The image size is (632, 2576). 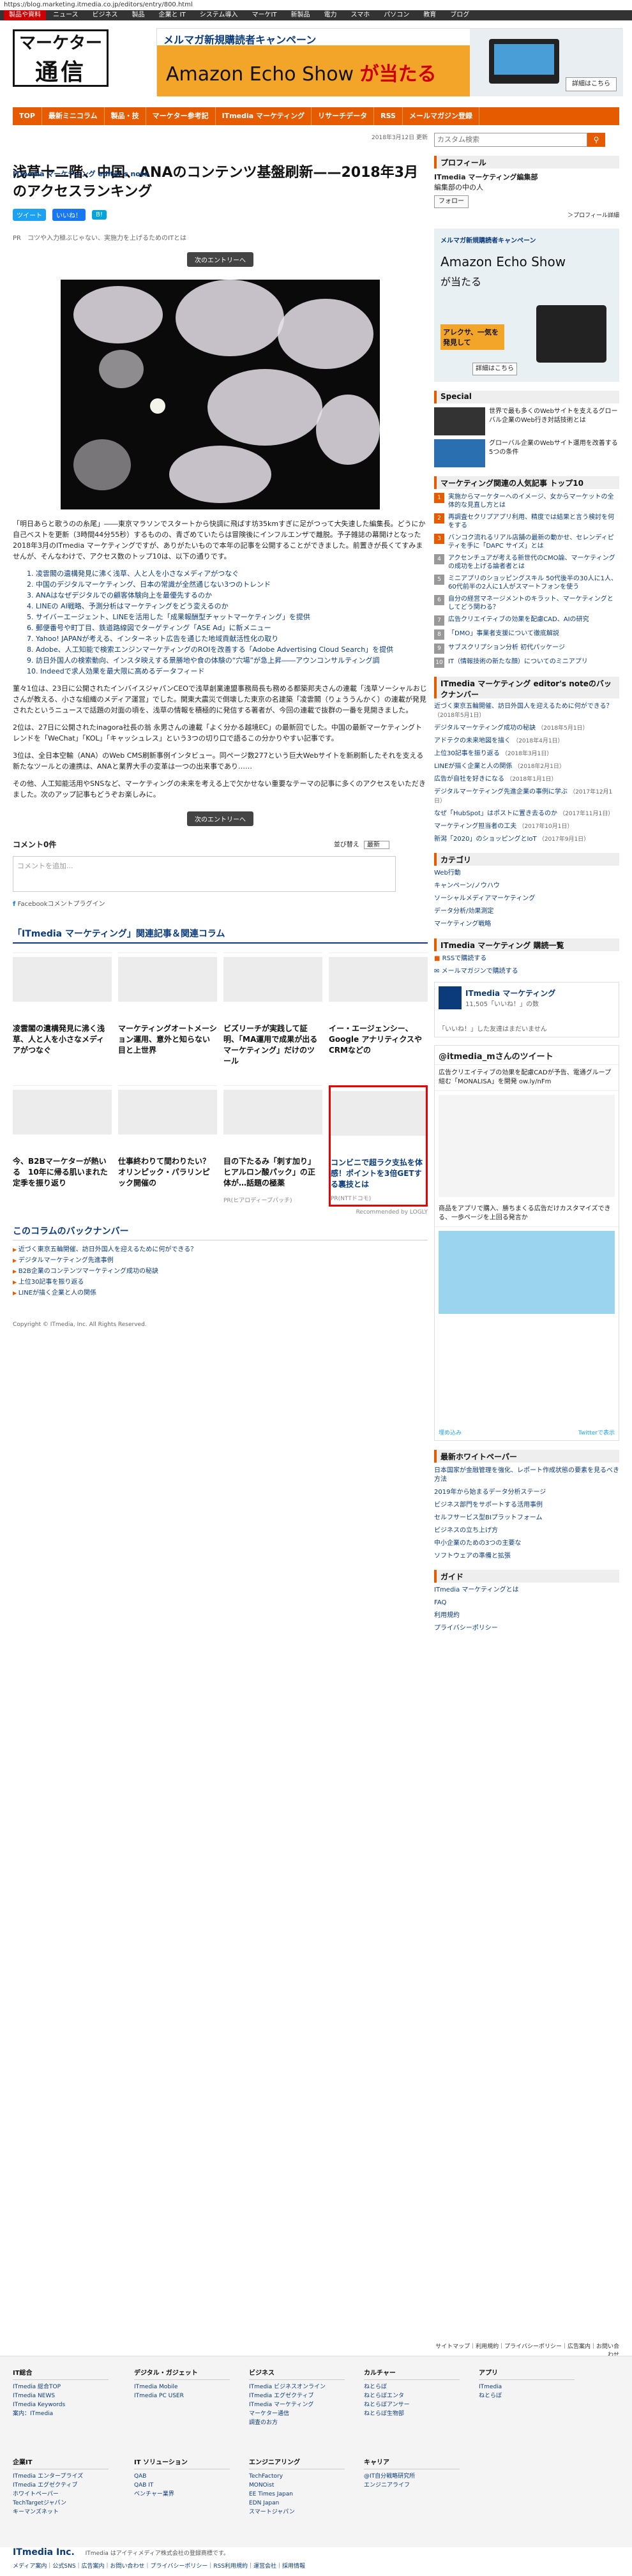 What do you see at coordinates (526, 797) in the screenshot?
I see `note-item: デジタルマーケティング先進企業の事例に学ぶ （2017年12月1日）` at bounding box center [526, 797].